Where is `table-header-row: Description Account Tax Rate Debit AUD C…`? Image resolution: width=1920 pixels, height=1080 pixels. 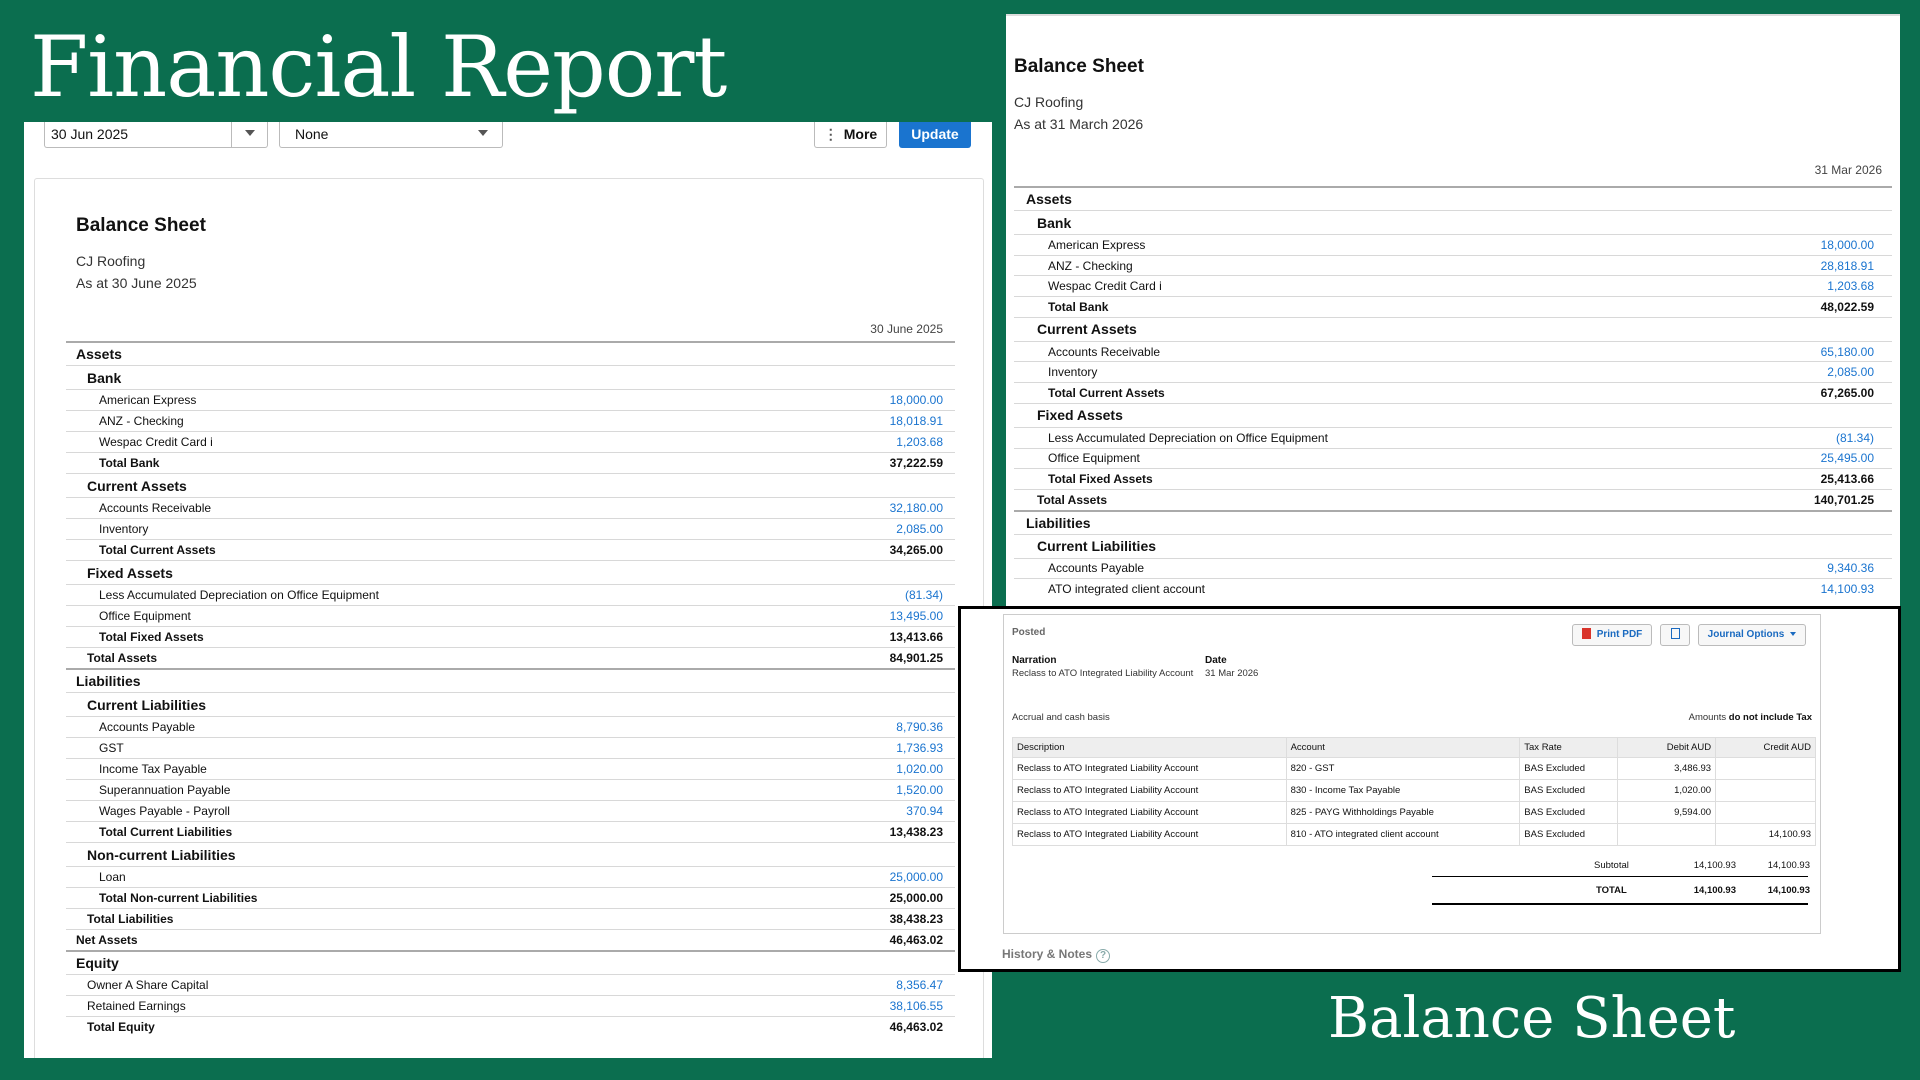 table-header-row: Description Account Tax Rate Debit AUD C… is located at coordinates (1414, 747).